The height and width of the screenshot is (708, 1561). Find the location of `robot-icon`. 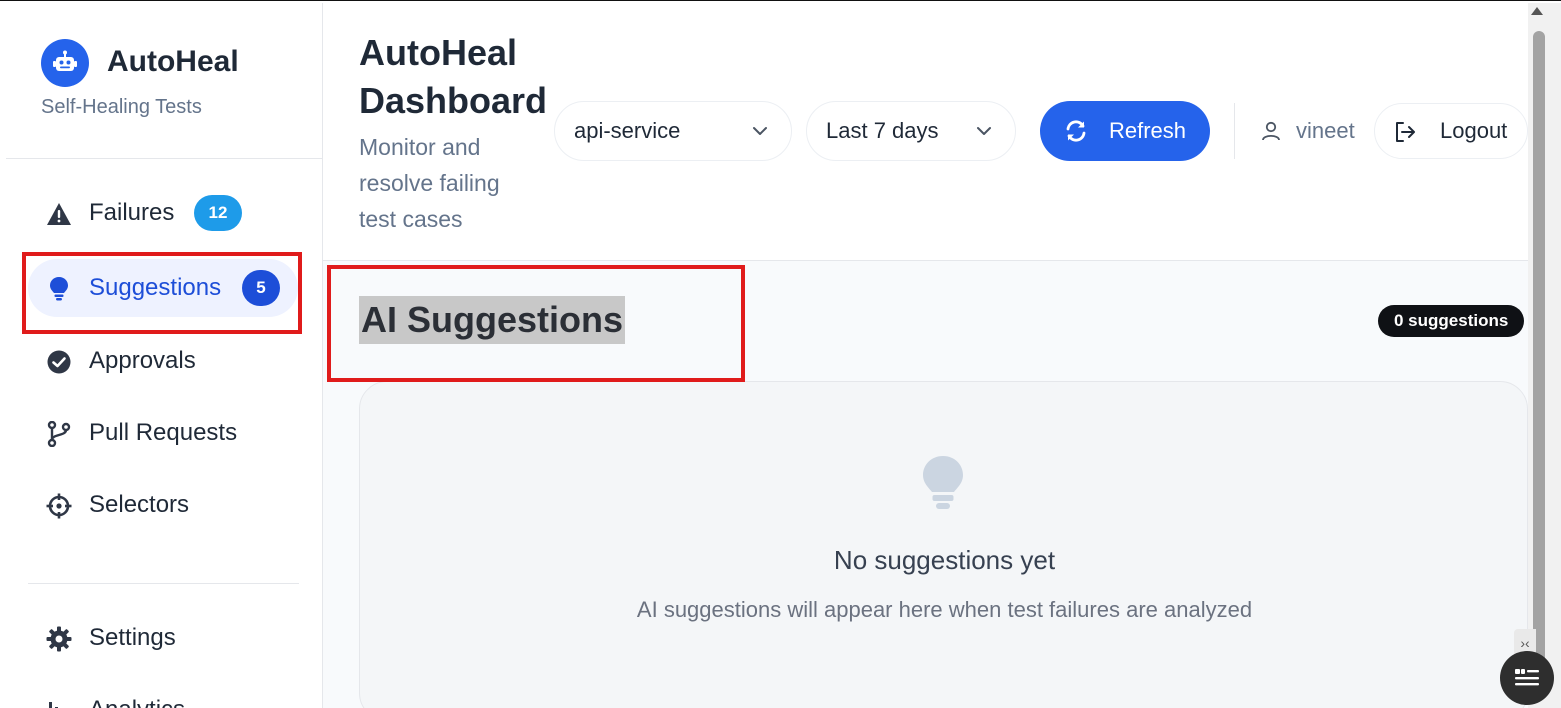

robot-icon is located at coordinates (65, 63).